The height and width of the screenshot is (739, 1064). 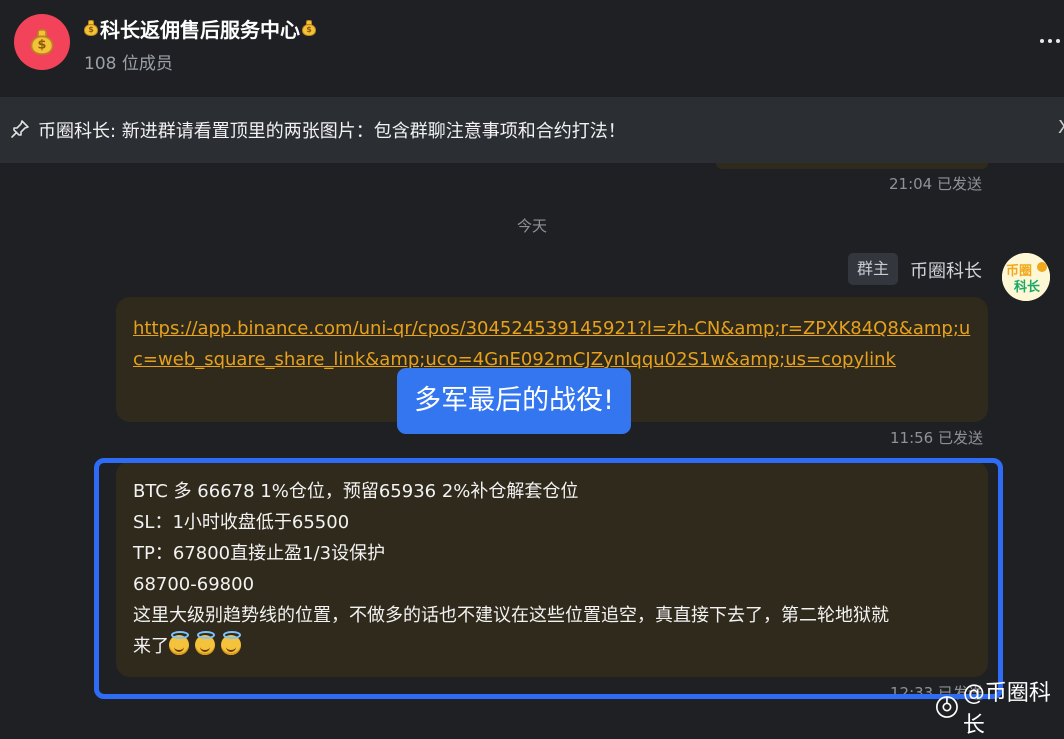 I want to click on group-title: $ 科长返佣售后服务中心 $, so click(x=200, y=28).